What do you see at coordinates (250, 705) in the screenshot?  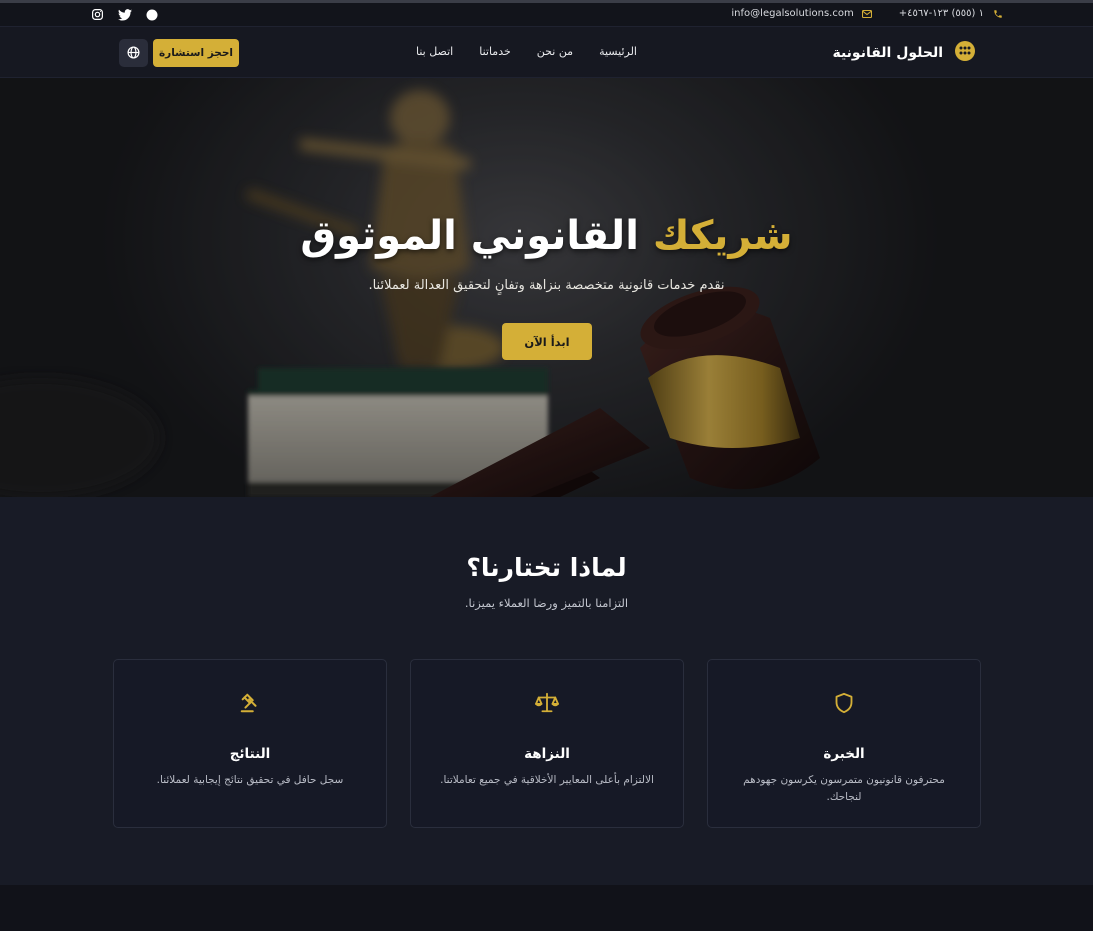 I see `gavel-icon` at bounding box center [250, 705].